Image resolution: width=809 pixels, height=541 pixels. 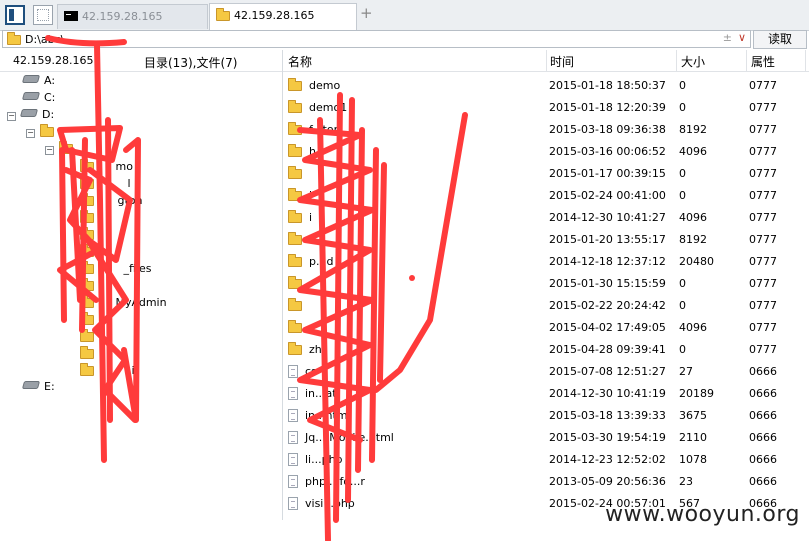 I want to click on table-row: cs 2015-07-08 12:51:27 27 0666, so click(x=546, y=372).